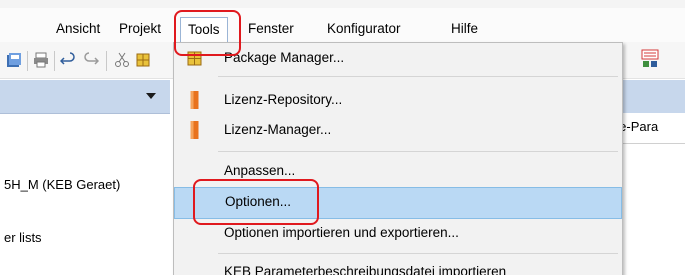 Image resolution: width=685 pixels, height=275 pixels. I want to click on title-strip, so click(342, 4).